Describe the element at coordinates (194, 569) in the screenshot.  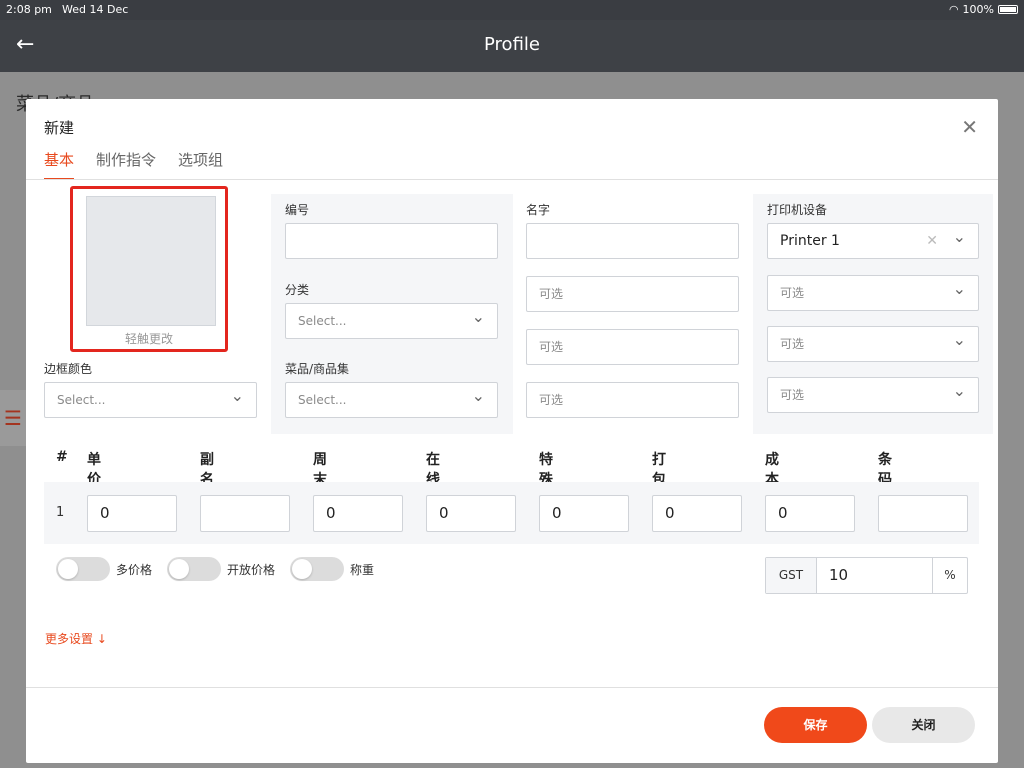
I see `open-price-switch` at that location.